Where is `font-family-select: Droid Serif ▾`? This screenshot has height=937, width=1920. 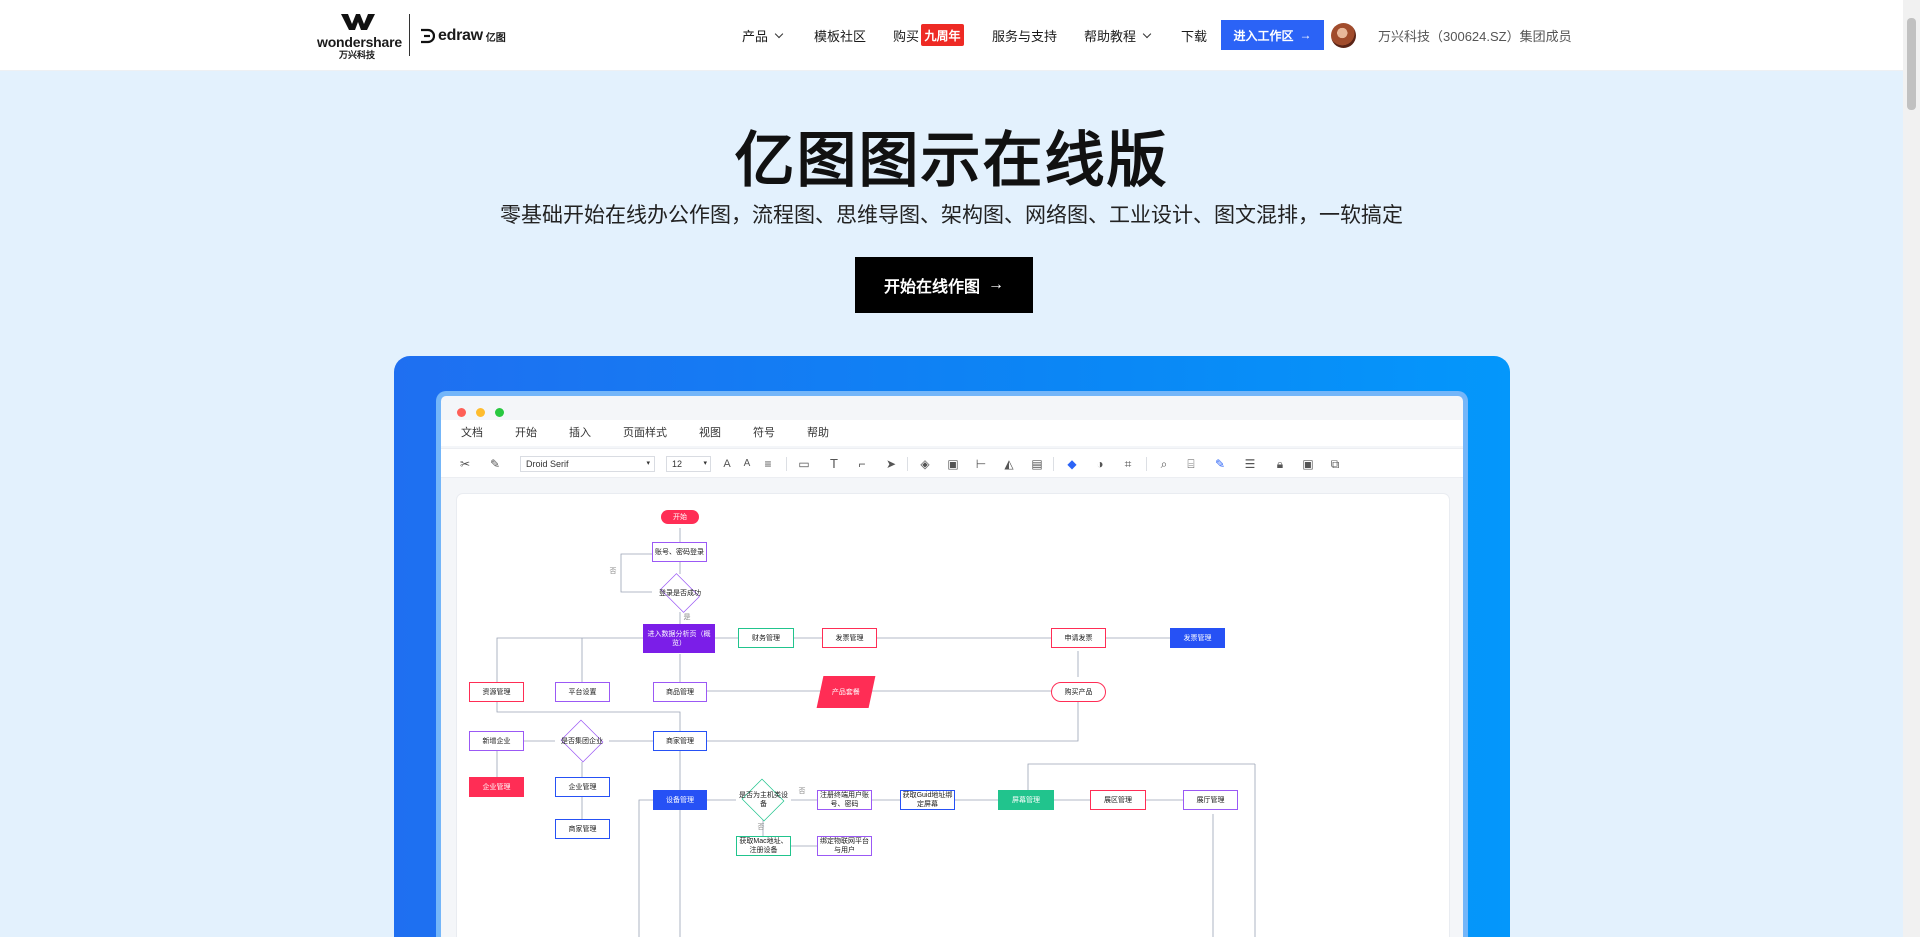
font-family-select: Droid Serif ▾ is located at coordinates (587, 464).